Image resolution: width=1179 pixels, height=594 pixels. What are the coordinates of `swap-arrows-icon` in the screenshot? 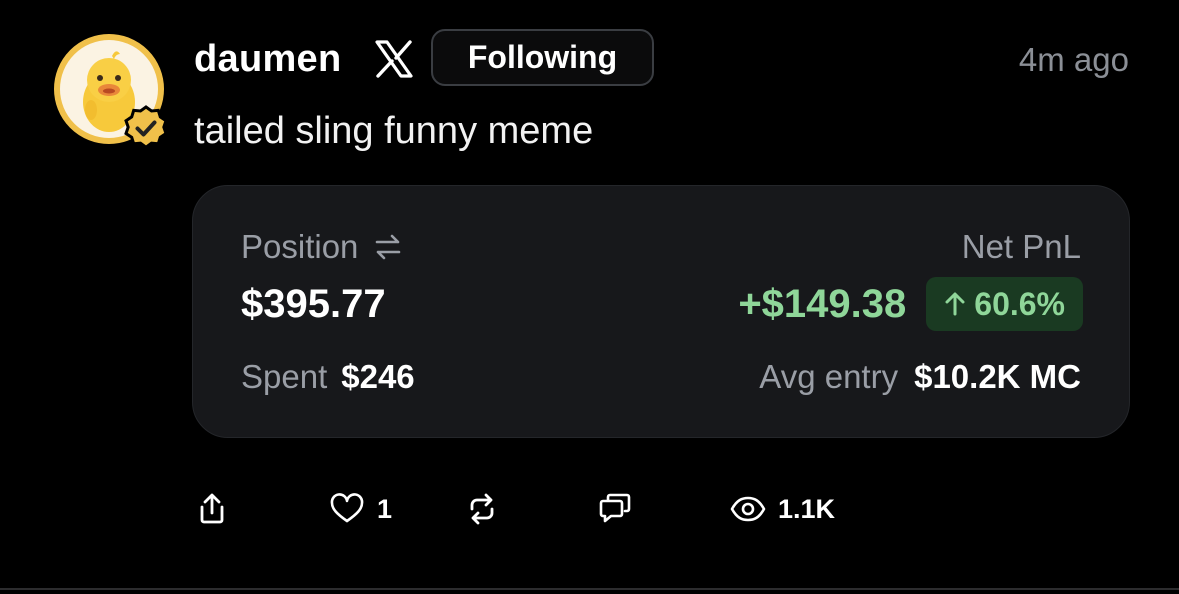 It's located at (388, 247).